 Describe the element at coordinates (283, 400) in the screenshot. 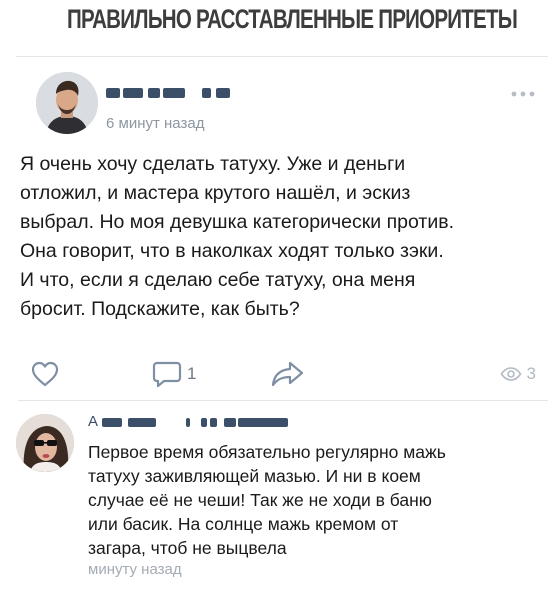

I see `comments-divider` at that location.